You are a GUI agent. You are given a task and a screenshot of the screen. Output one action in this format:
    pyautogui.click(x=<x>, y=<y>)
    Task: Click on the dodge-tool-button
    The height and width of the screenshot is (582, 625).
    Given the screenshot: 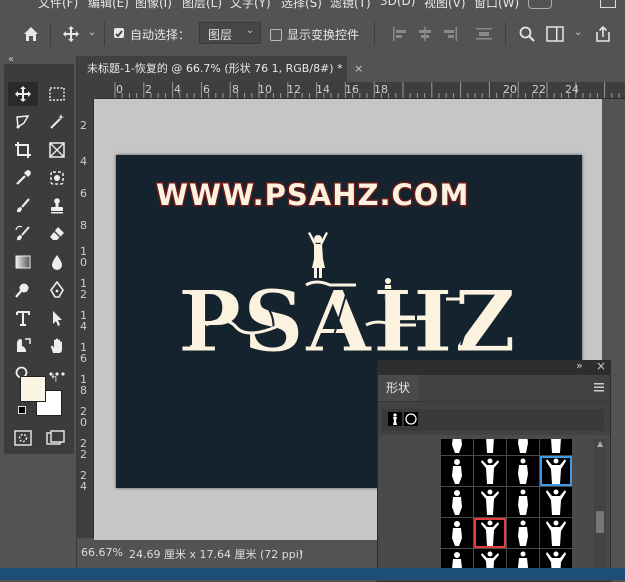 What is the action you would take?
    pyautogui.click(x=23, y=290)
    